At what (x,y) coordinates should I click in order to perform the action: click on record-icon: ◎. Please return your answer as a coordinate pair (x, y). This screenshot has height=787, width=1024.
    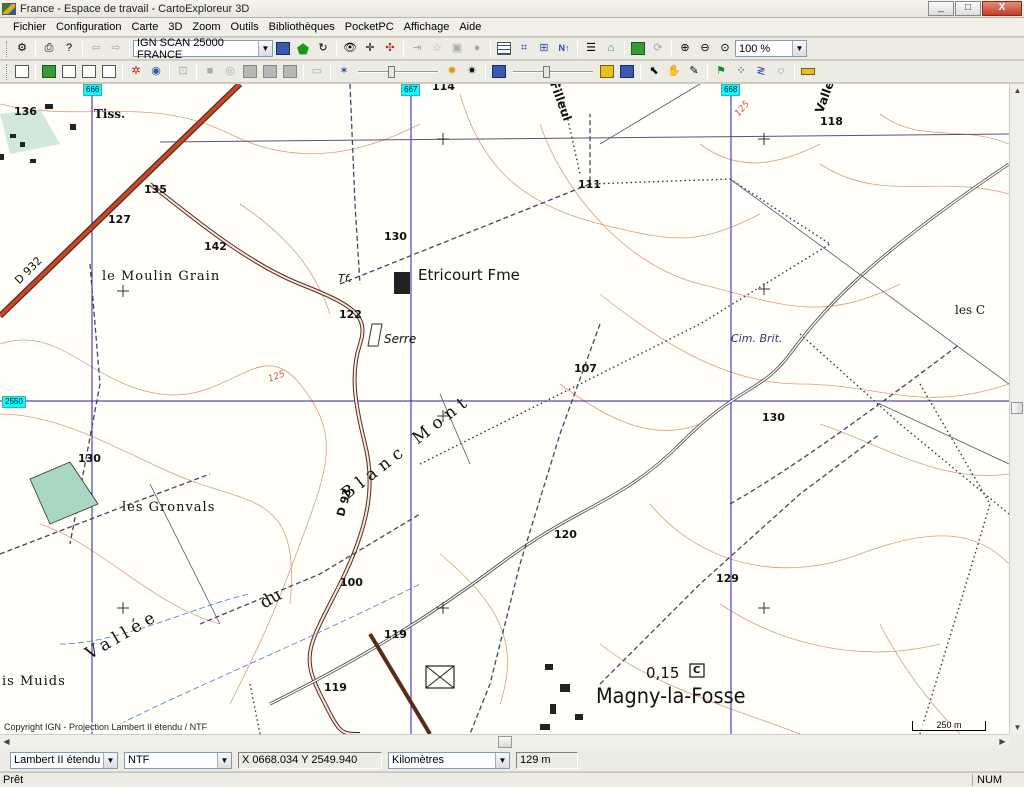
    Looking at the image, I should click on (230, 72).